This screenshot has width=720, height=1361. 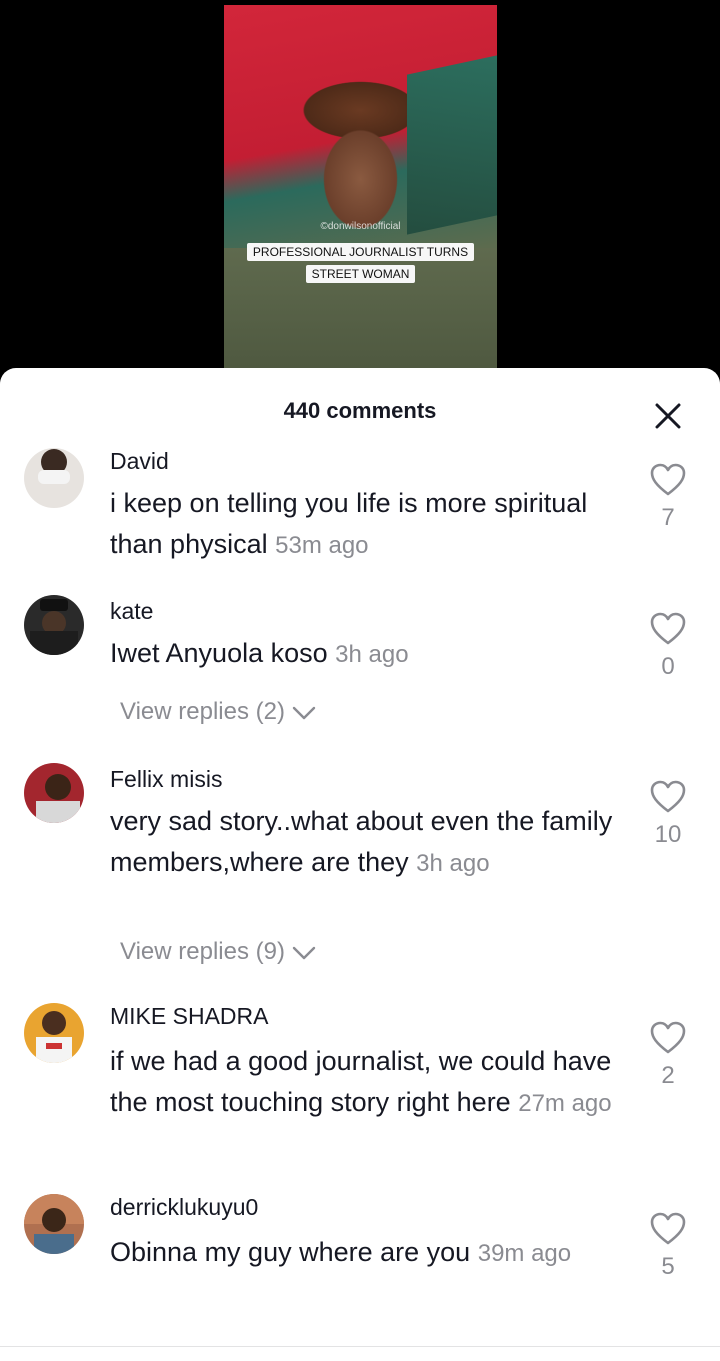 I want to click on comment-body: Iwet Anyuola koso, so click(x=219, y=653).